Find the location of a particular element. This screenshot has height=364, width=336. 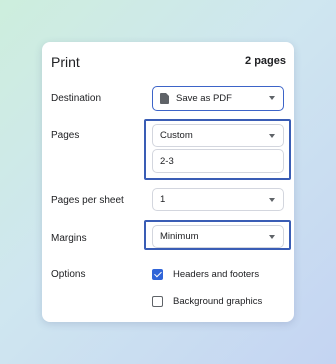

headers-footers-checkbox is located at coordinates (157, 274).